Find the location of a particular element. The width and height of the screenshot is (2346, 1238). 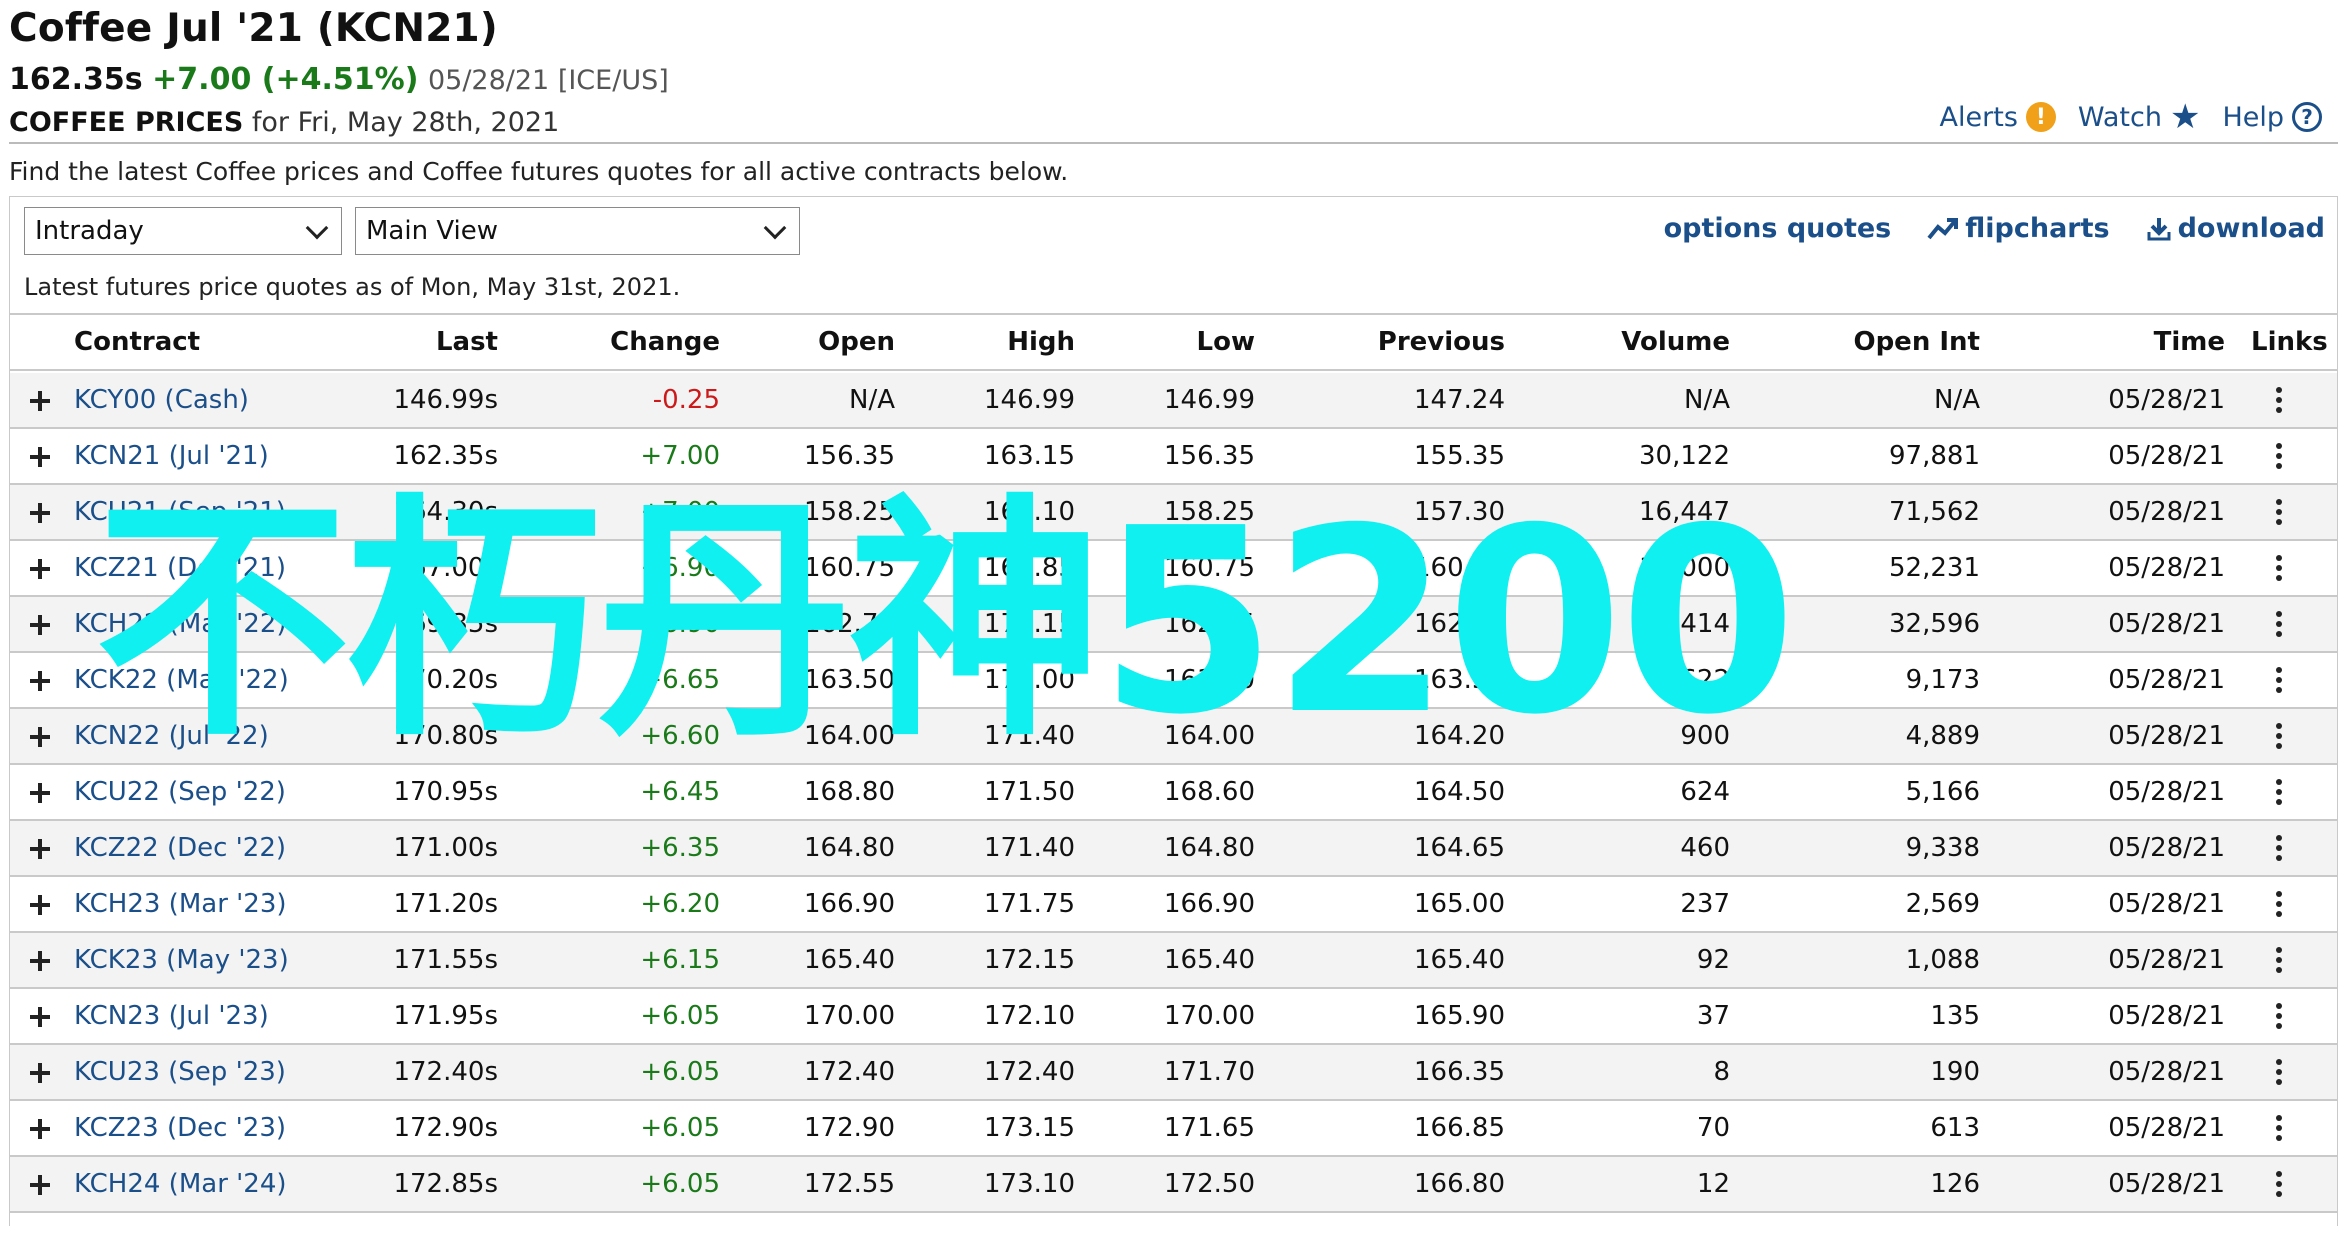

col-previous: Previous is located at coordinates (1407, 342).